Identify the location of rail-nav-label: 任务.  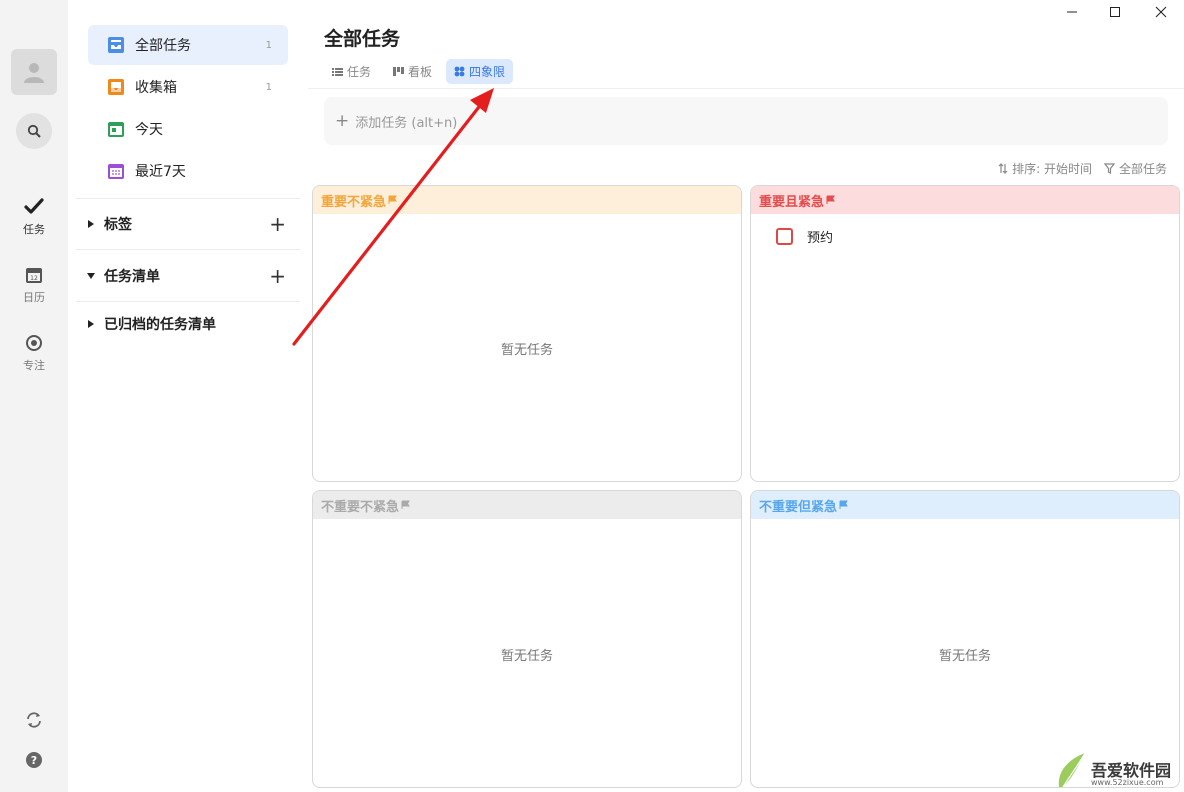
(34, 229).